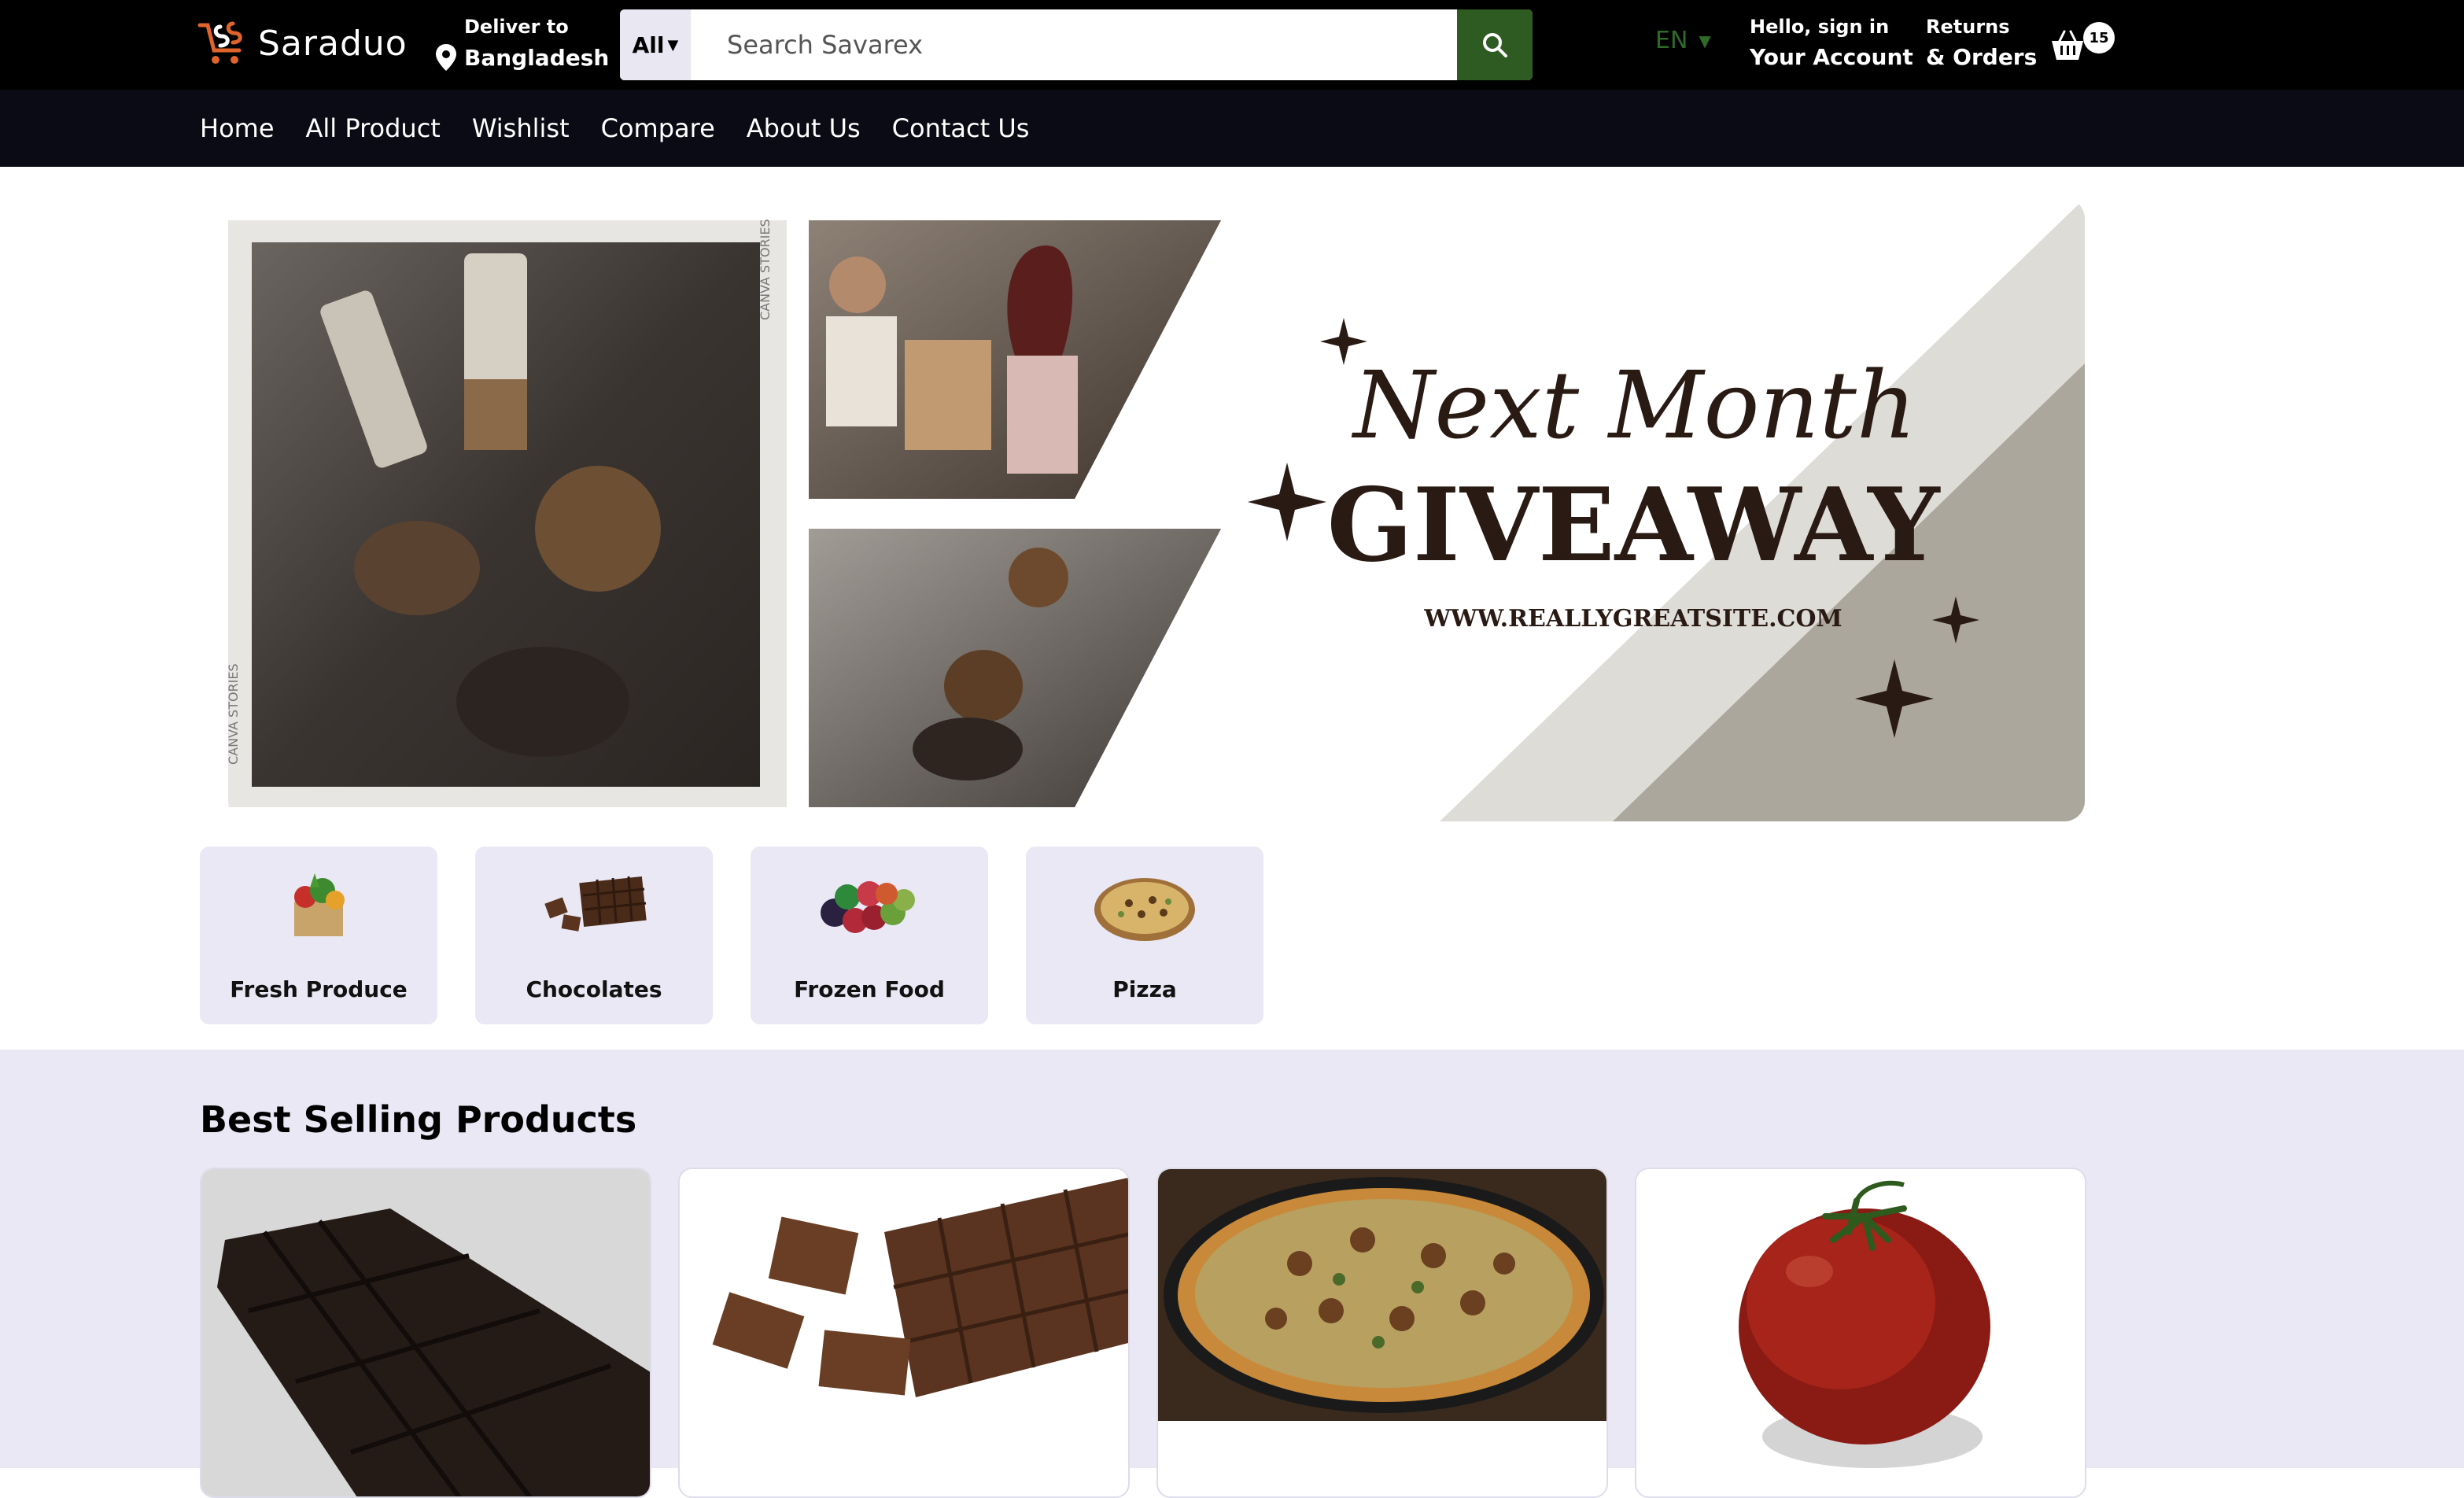 This screenshot has height=1498, width=2464. What do you see at coordinates (2099, 38) in the screenshot?
I see `cart-count-badge: 15` at bounding box center [2099, 38].